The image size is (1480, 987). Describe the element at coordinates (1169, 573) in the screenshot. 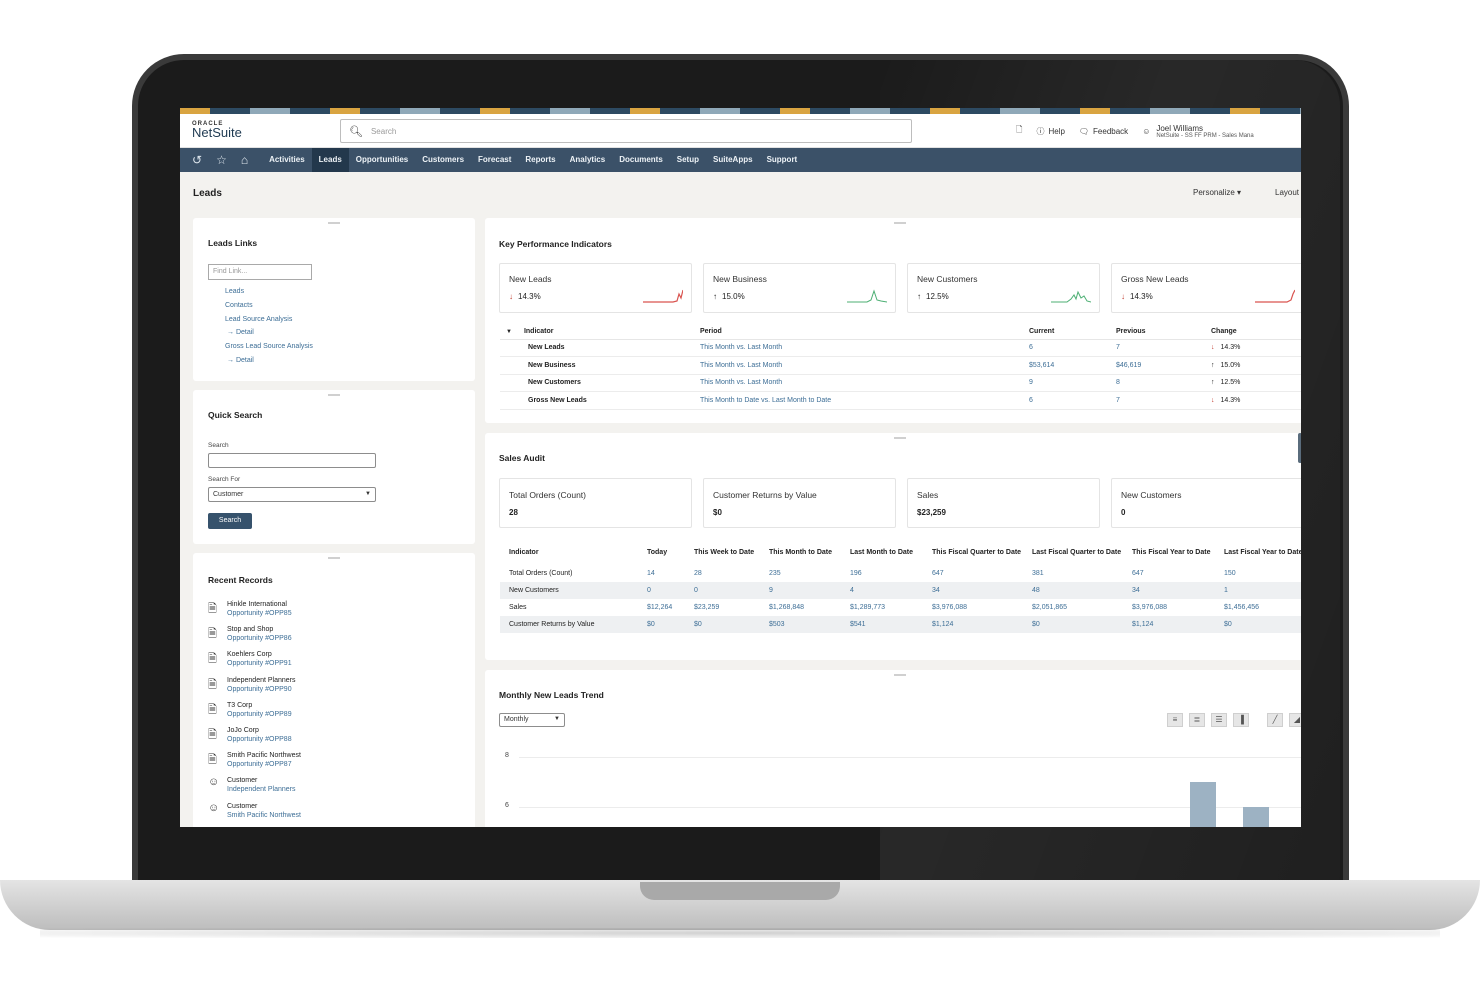

I see `value-cell: 647` at that location.